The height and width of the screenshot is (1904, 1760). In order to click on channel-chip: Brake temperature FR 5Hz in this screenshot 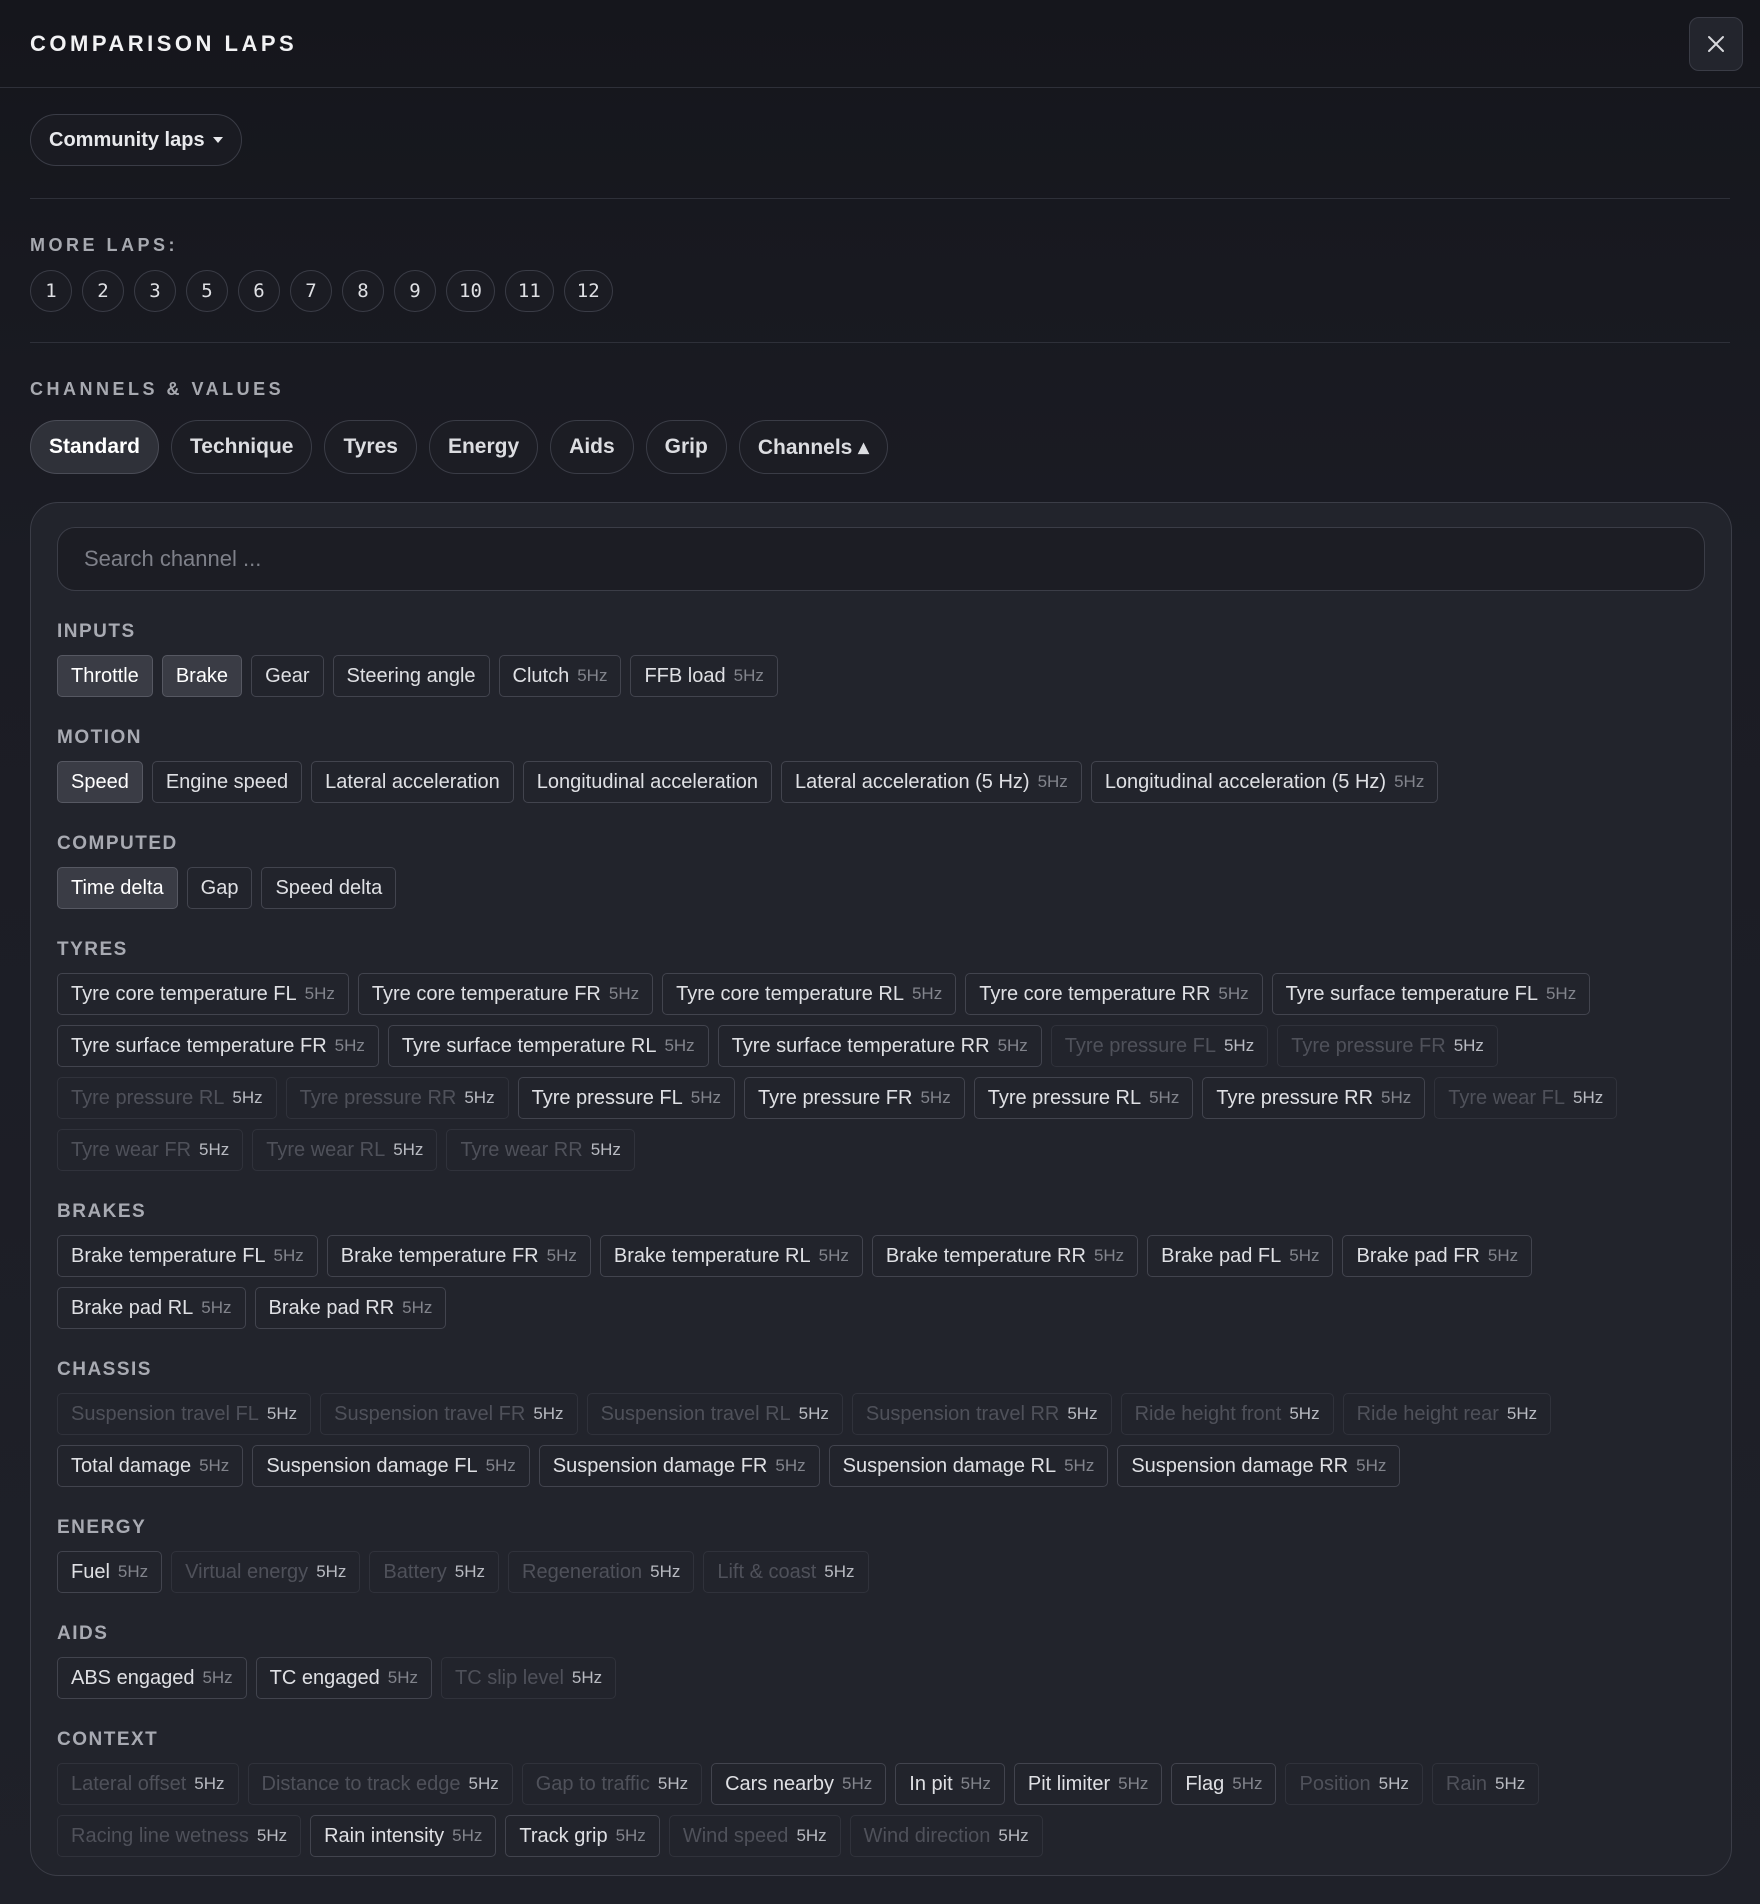, I will do `click(458, 1256)`.